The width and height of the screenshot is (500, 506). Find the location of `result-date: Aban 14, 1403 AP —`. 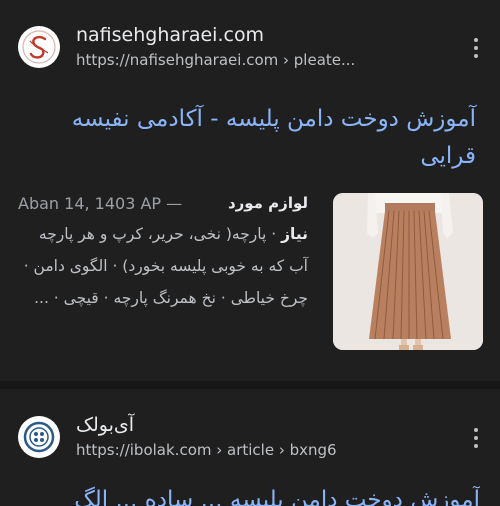

result-date: Aban 14, 1403 AP — is located at coordinates (100, 203).